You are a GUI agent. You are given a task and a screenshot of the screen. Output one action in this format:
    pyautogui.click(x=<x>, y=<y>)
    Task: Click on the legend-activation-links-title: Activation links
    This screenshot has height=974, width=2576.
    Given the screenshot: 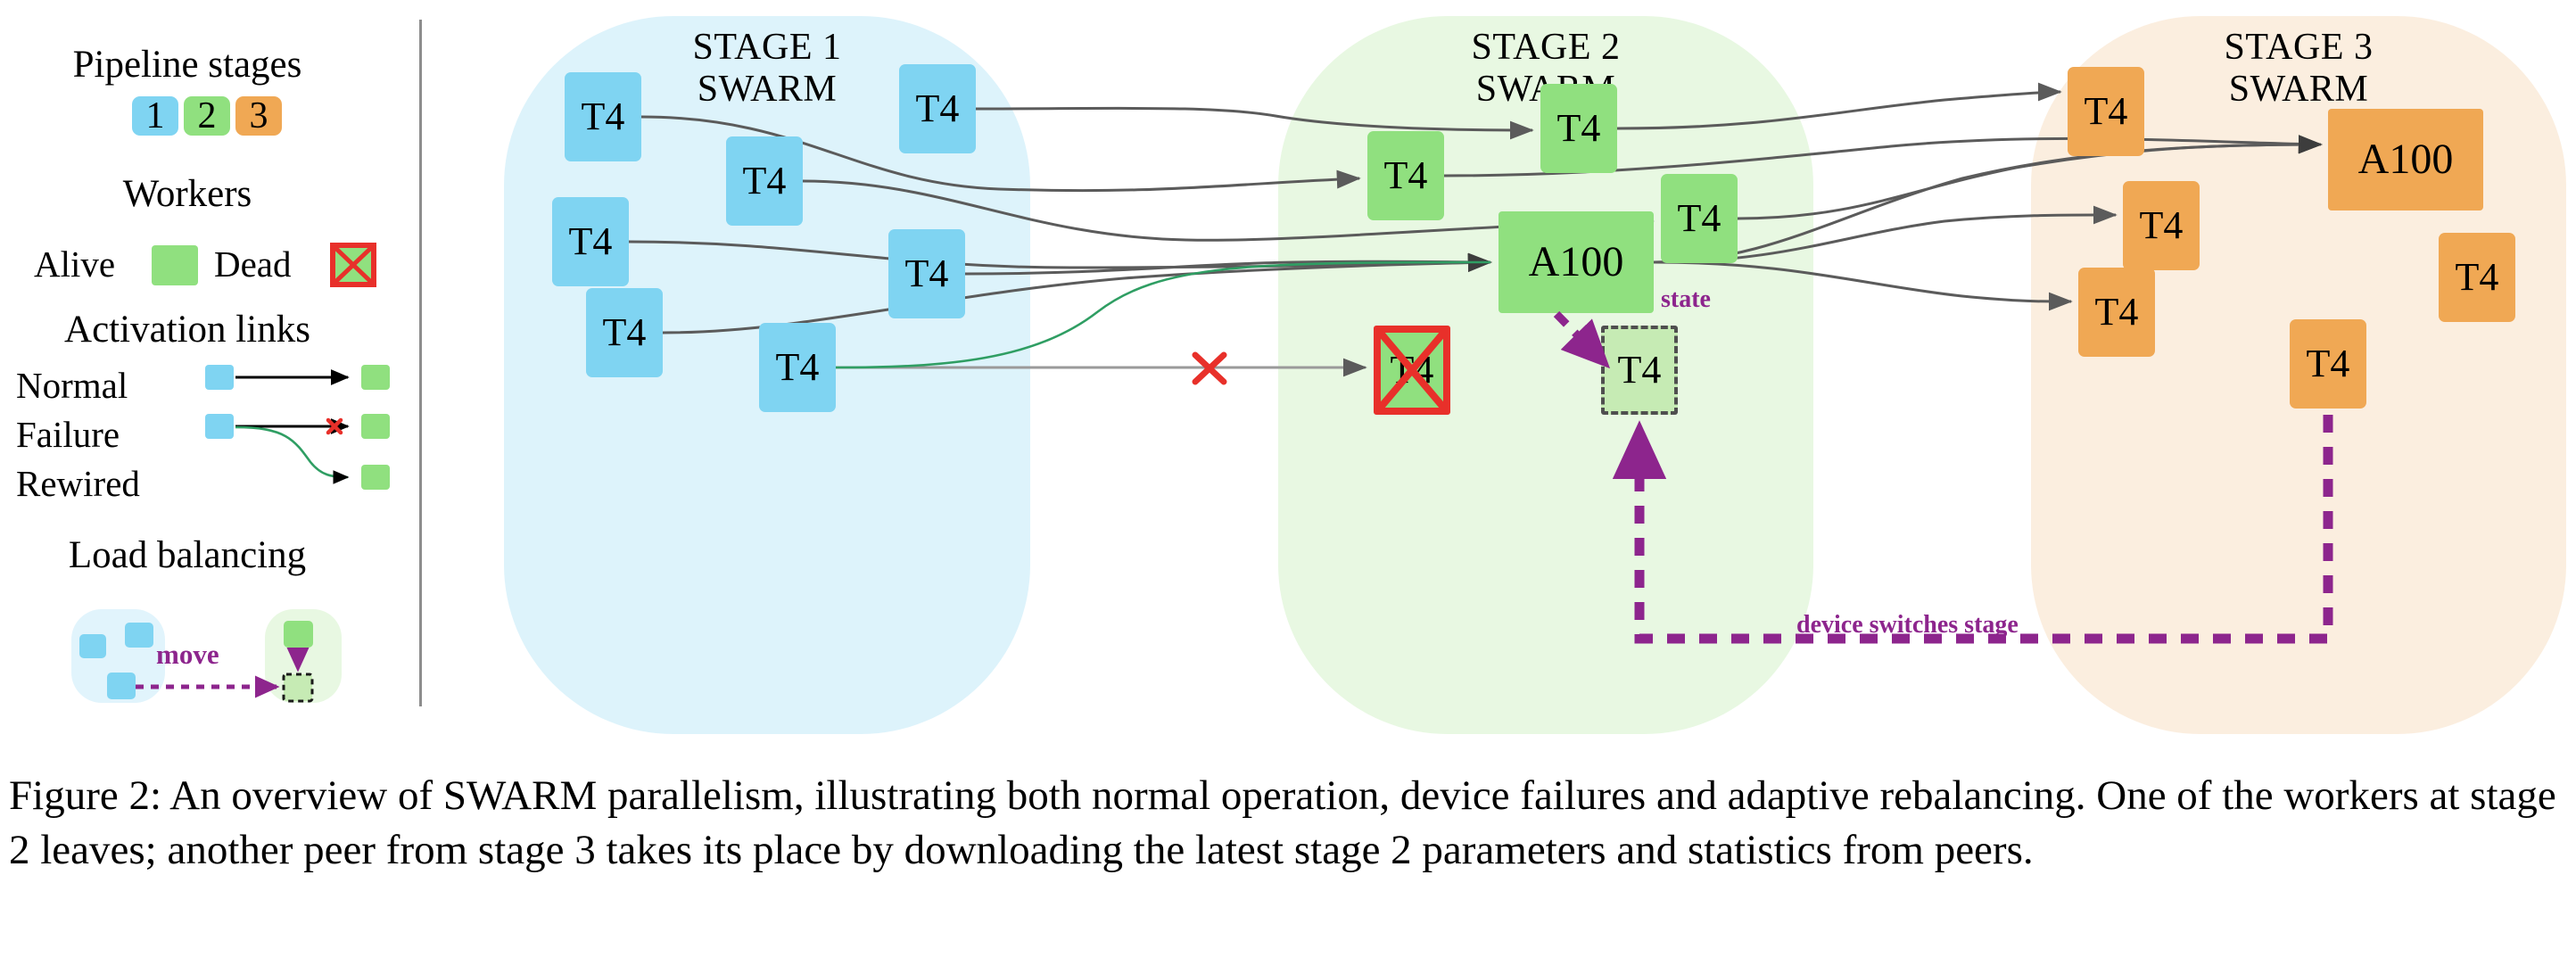 What is the action you would take?
    pyautogui.click(x=187, y=330)
    